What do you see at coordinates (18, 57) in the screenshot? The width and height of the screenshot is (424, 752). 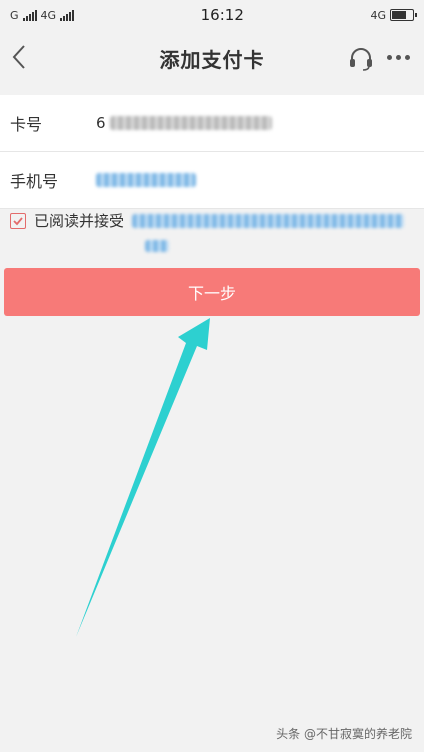 I see `chevron-left-icon` at bounding box center [18, 57].